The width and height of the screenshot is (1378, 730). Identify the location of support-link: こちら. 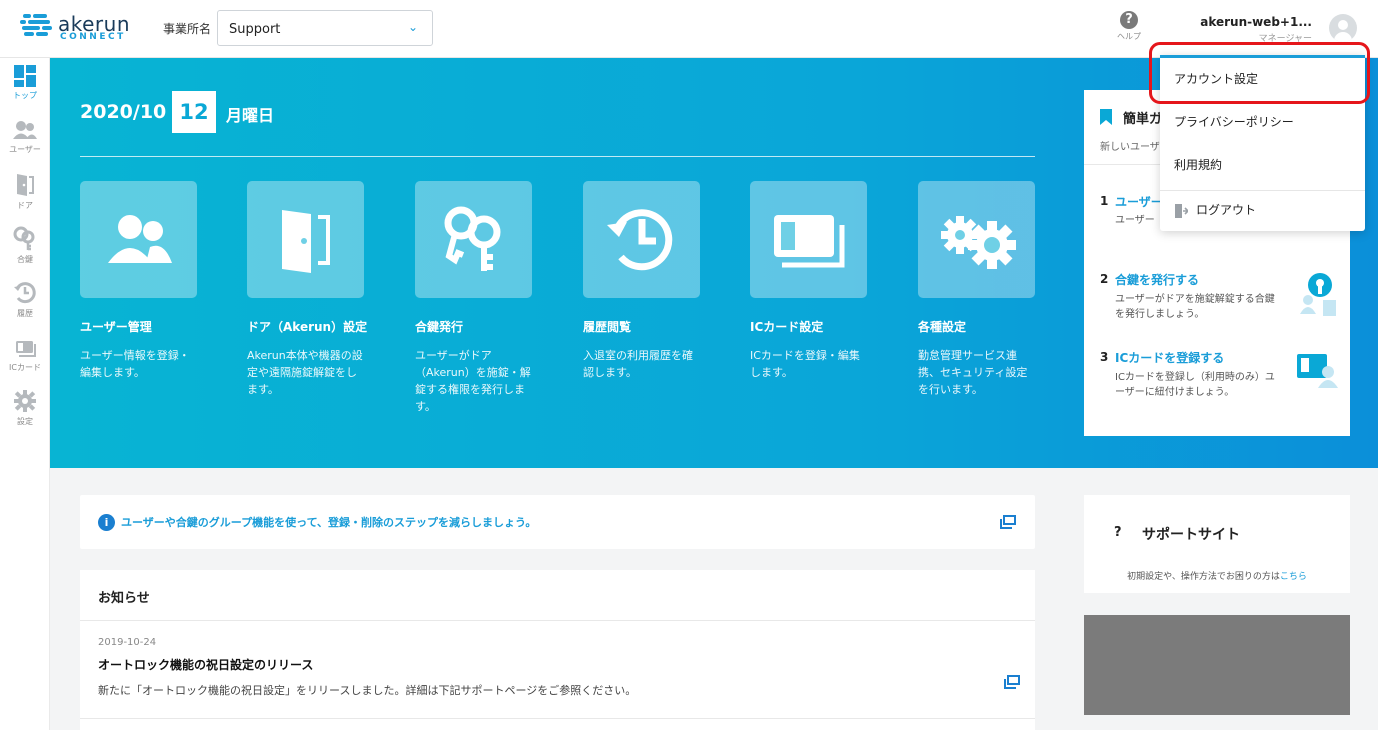
(1293, 577).